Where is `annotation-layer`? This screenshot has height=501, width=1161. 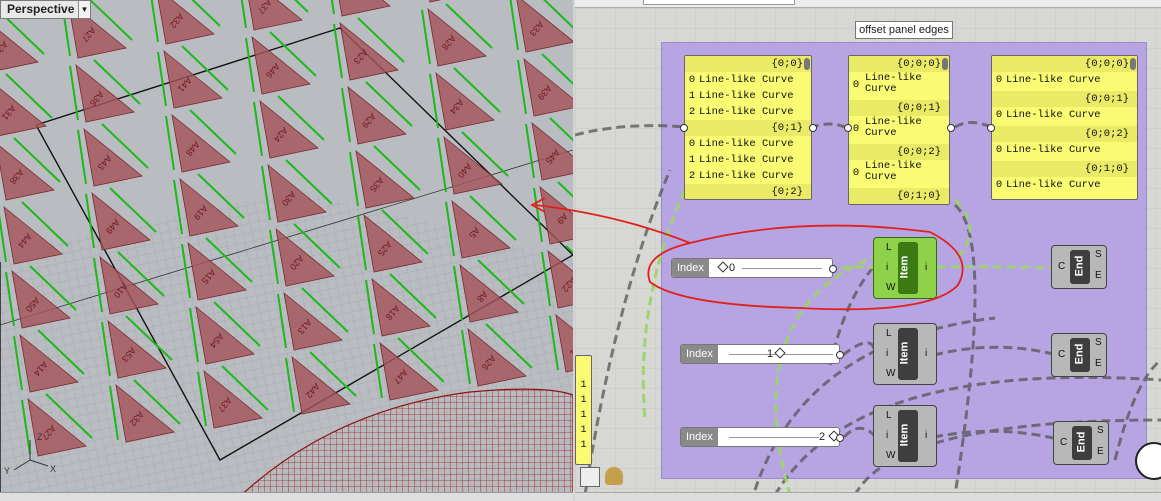
annotation-layer is located at coordinates (747, 254).